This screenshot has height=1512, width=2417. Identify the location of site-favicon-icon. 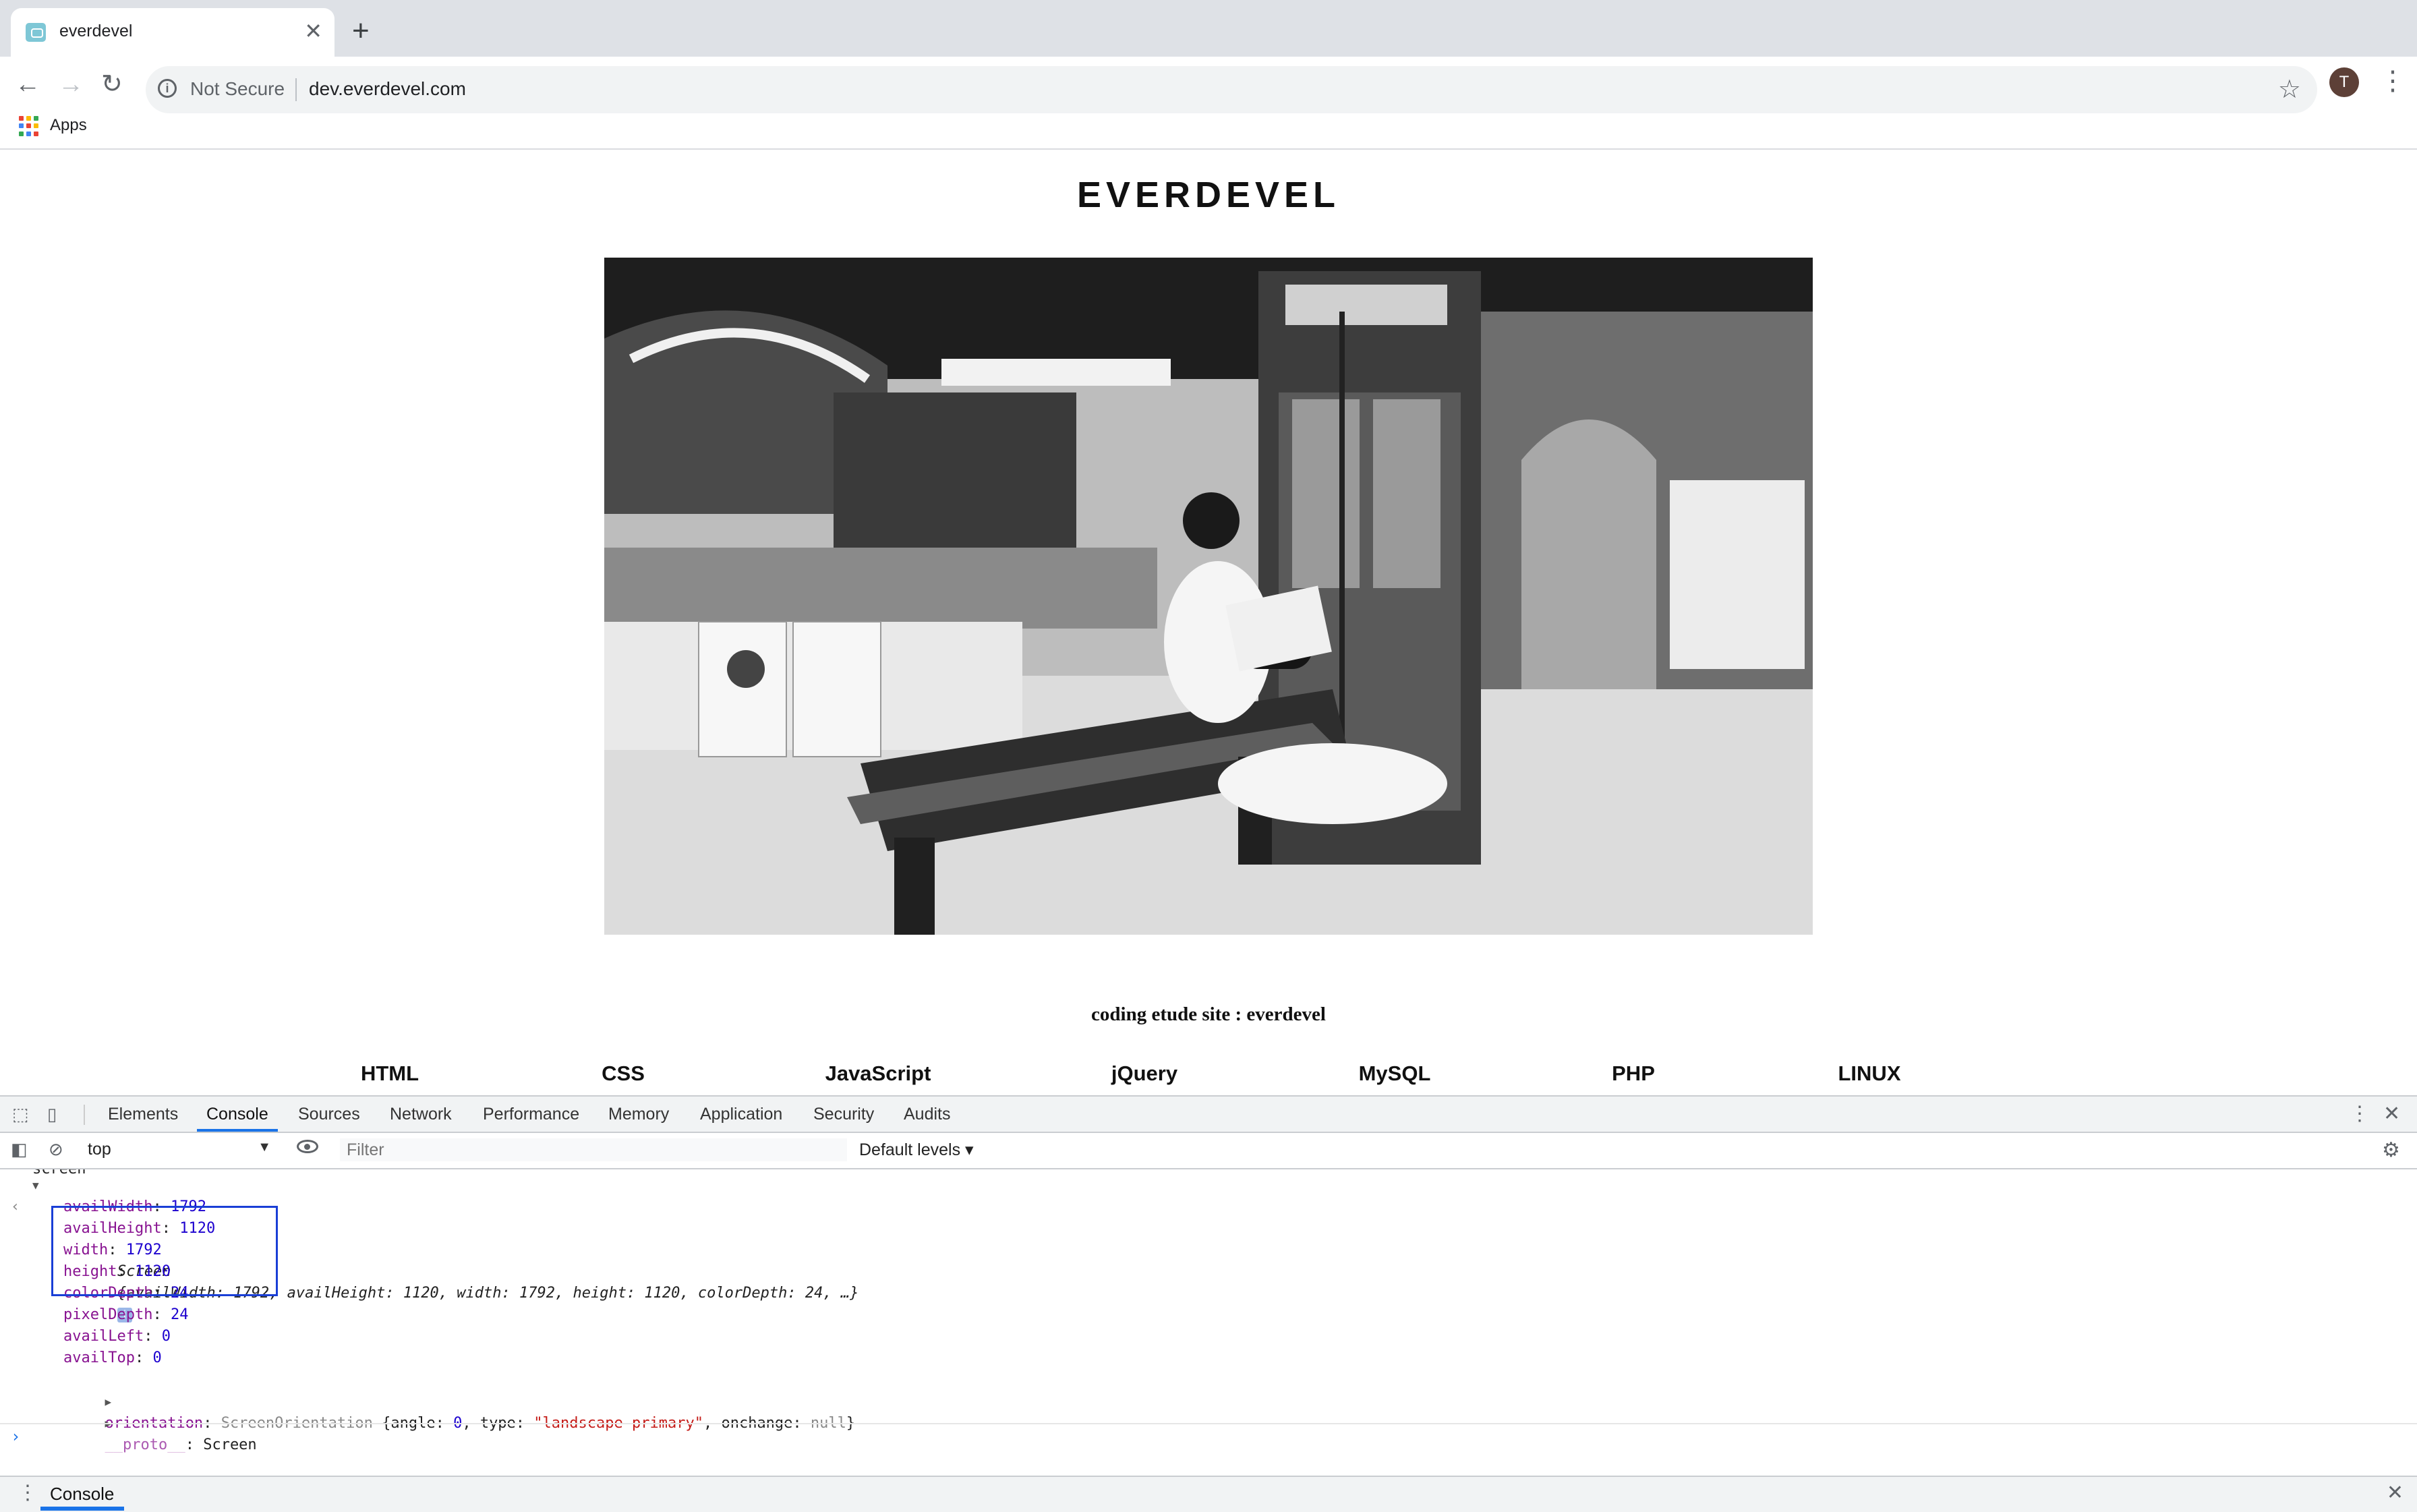
(36, 32).